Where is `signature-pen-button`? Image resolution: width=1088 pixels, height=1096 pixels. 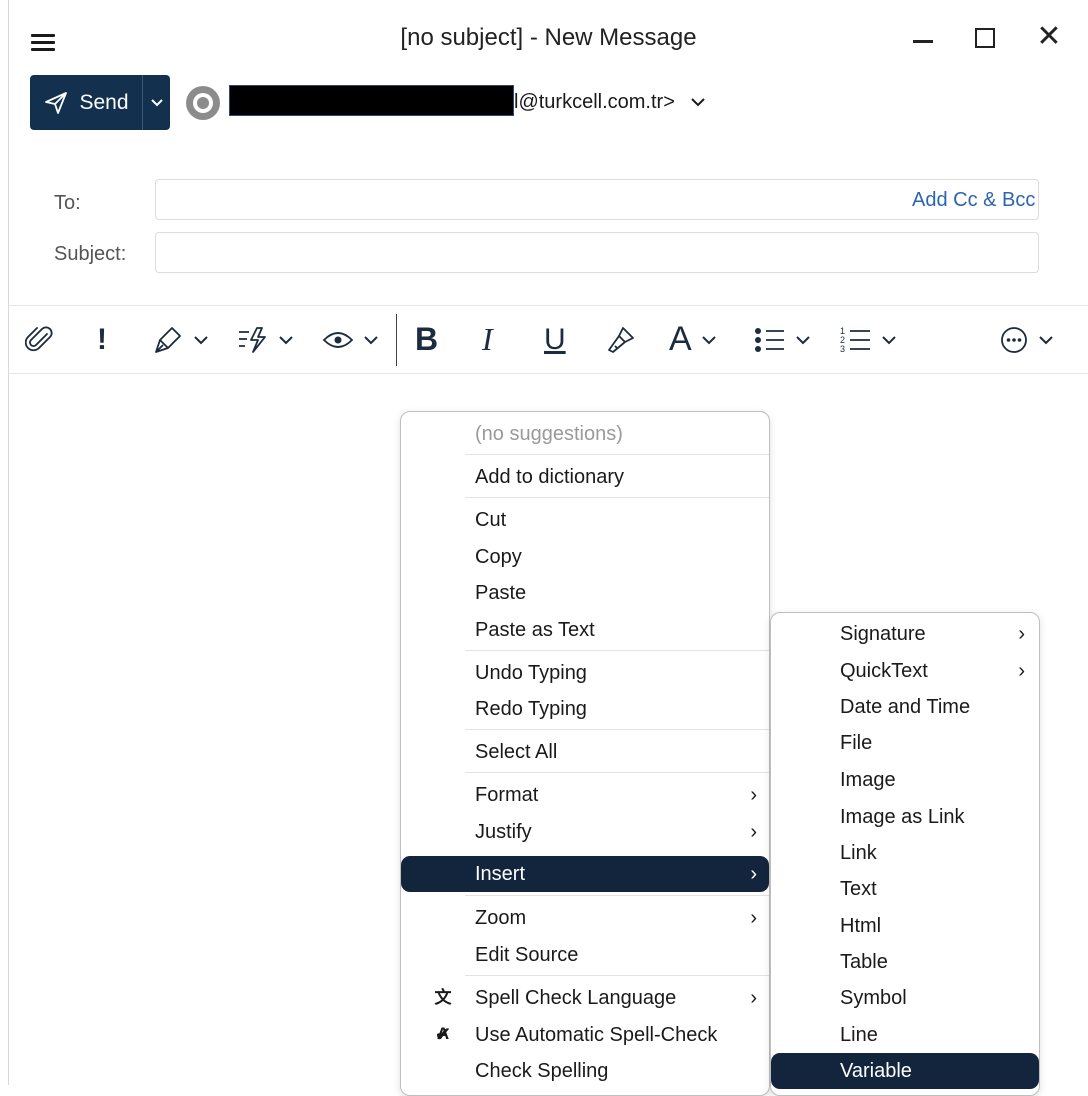
signature-pen-button is located at coordinates (181, 339).